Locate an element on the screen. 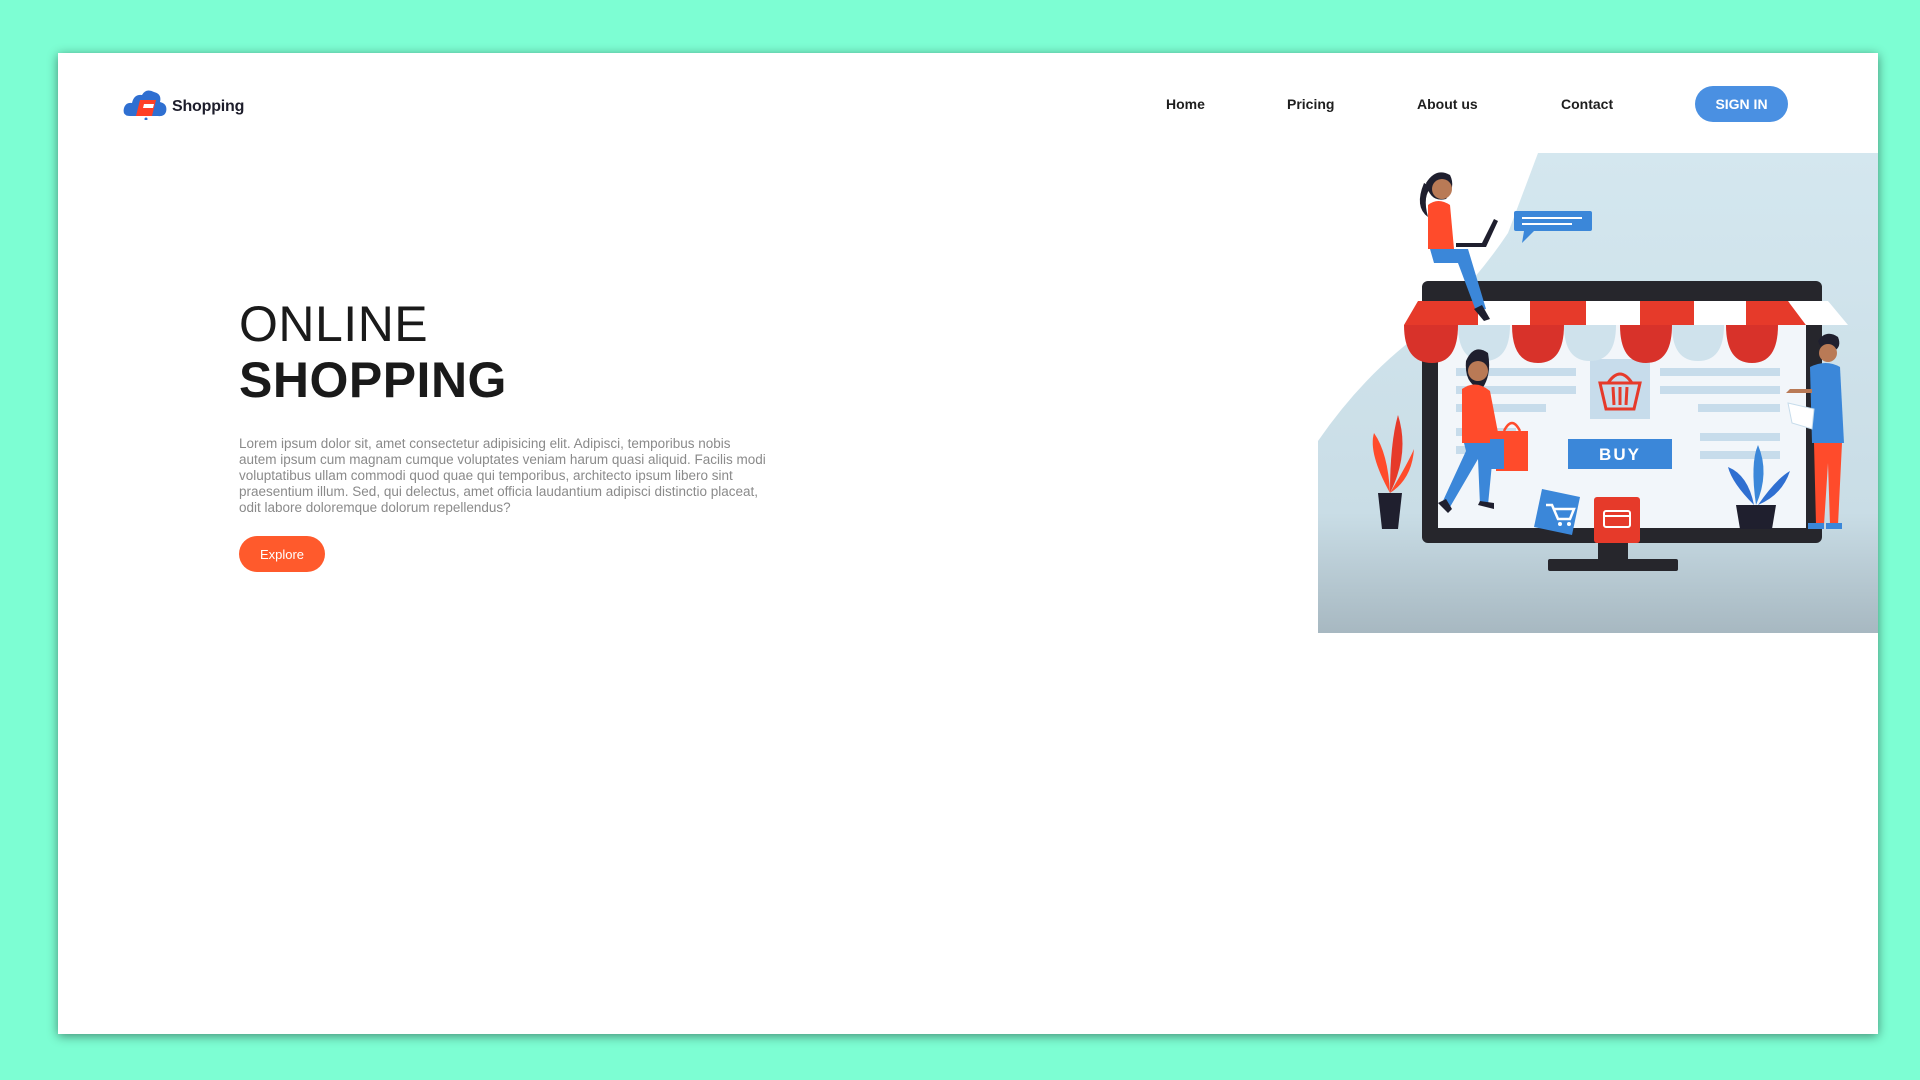 The width and height of the screenshot is (1920, 1080). nav-about-us: About us is located at coordinates (1447, 104).